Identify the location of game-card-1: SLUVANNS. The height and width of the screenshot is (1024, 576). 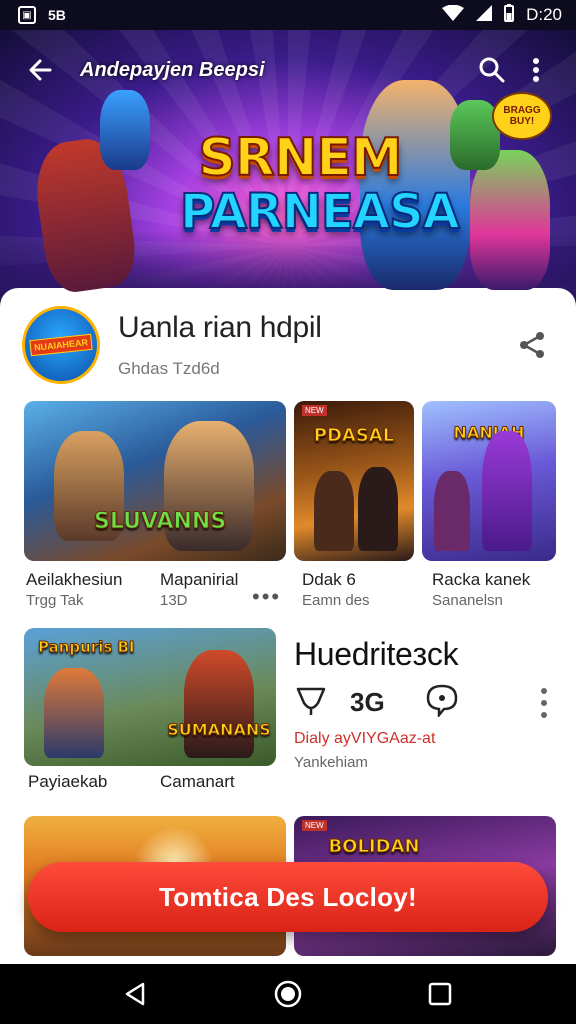
(155, 481).